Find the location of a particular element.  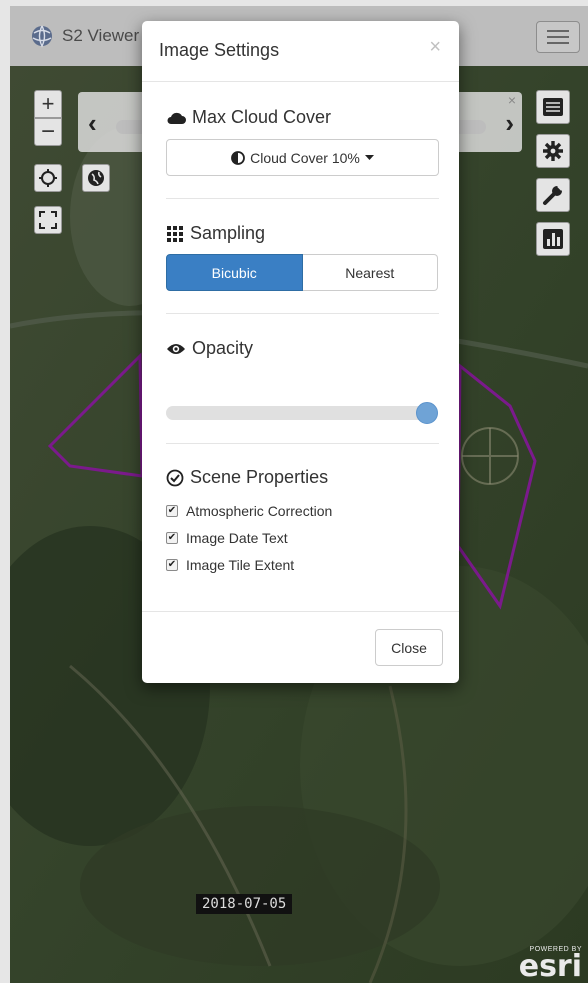

grid-icon is located at coordinates (175, 233).